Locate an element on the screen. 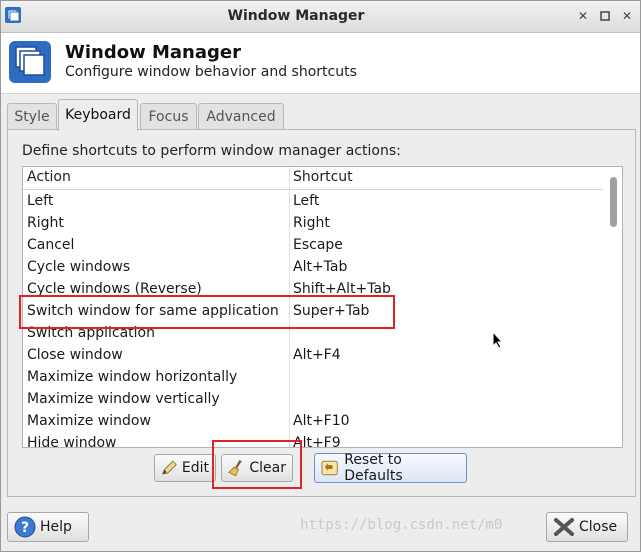 This screenshot has height=552, width=641. table-row: Maximize window horizontally is located at coordinates (313, 378).